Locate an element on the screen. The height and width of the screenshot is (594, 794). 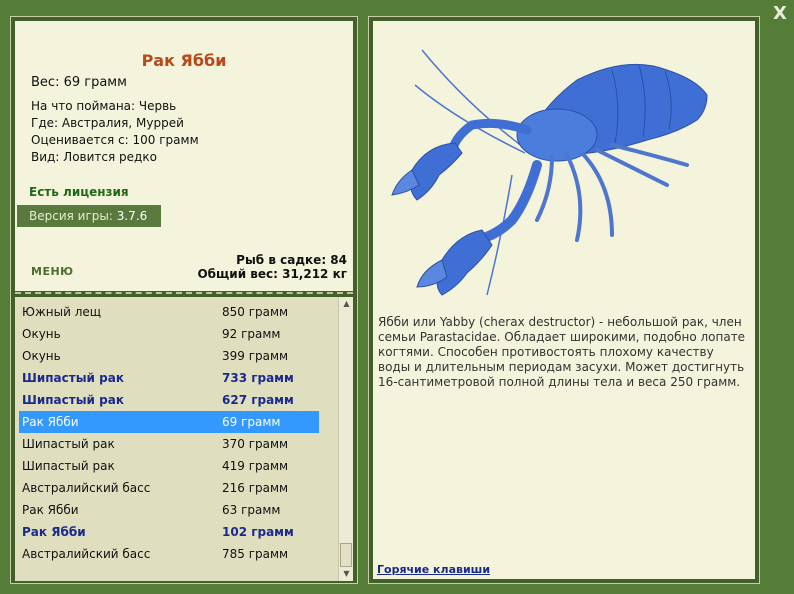
list-scrollbar: ▲ ▼ is located at coordinates (345, 439).